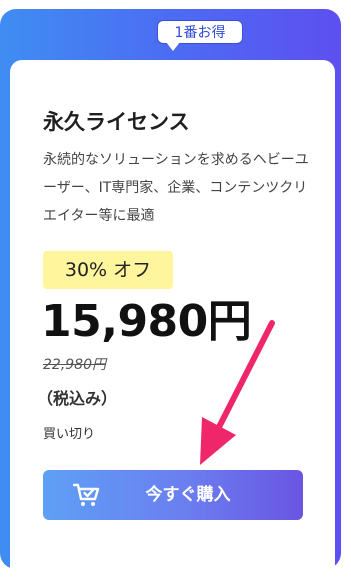  What do you see at coordinates (74, 365) in the screenshot?
I see `original-price: 22,980円` at bounding box center [74, 365].